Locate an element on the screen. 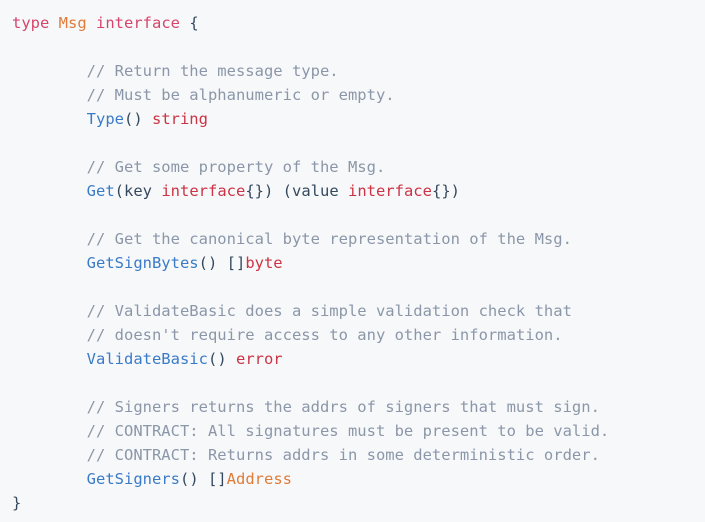 This screenshot has width=705, height=522. code-token-comment: // Must be alphanumeric or empty. is located at coordinates (203, 95).